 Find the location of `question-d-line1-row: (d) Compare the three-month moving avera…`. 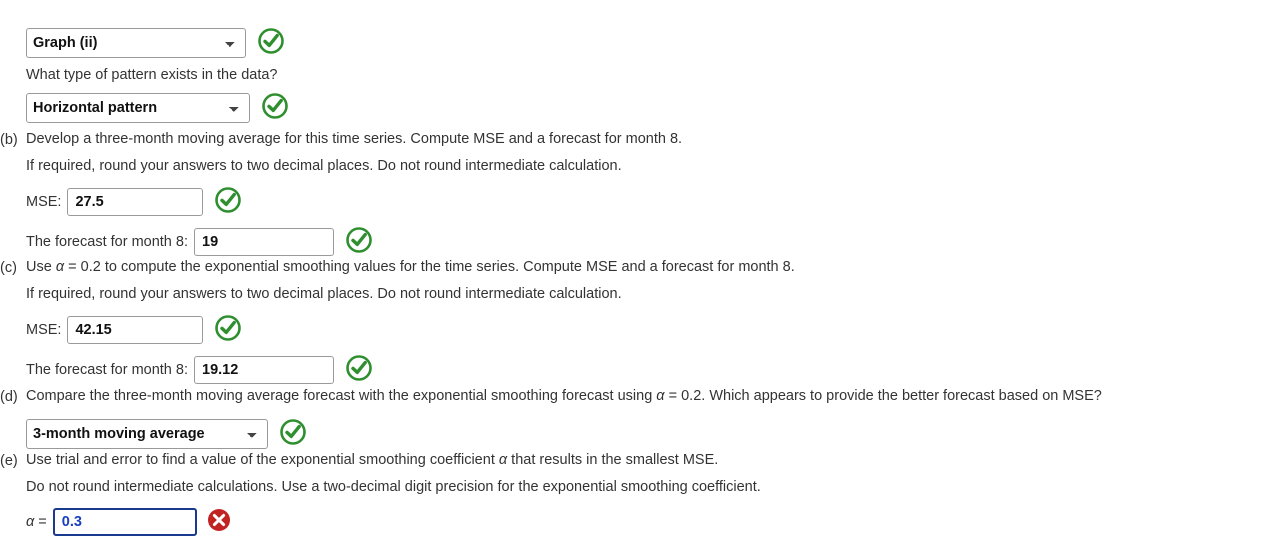

question-d-line1-row: (d) Compare the three-month moving avera… is located at coordinates (630, 396).